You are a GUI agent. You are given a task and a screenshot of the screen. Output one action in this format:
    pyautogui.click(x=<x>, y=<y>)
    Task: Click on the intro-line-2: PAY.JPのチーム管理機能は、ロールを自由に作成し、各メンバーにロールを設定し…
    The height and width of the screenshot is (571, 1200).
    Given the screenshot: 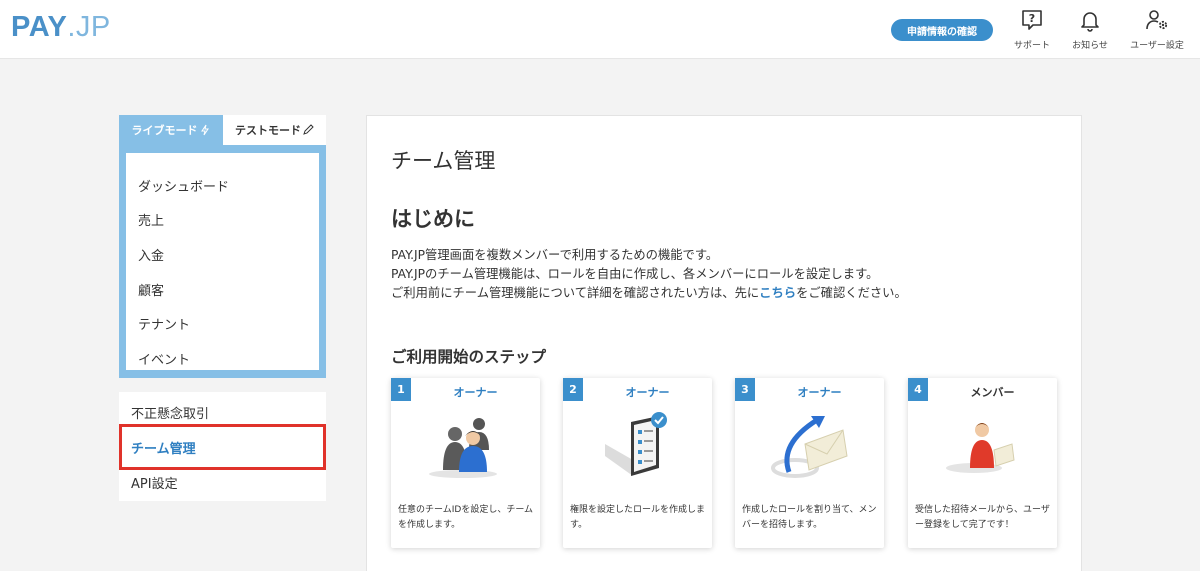 What is the action you would take?
    pyautogui.click(x=635, y=274)
    